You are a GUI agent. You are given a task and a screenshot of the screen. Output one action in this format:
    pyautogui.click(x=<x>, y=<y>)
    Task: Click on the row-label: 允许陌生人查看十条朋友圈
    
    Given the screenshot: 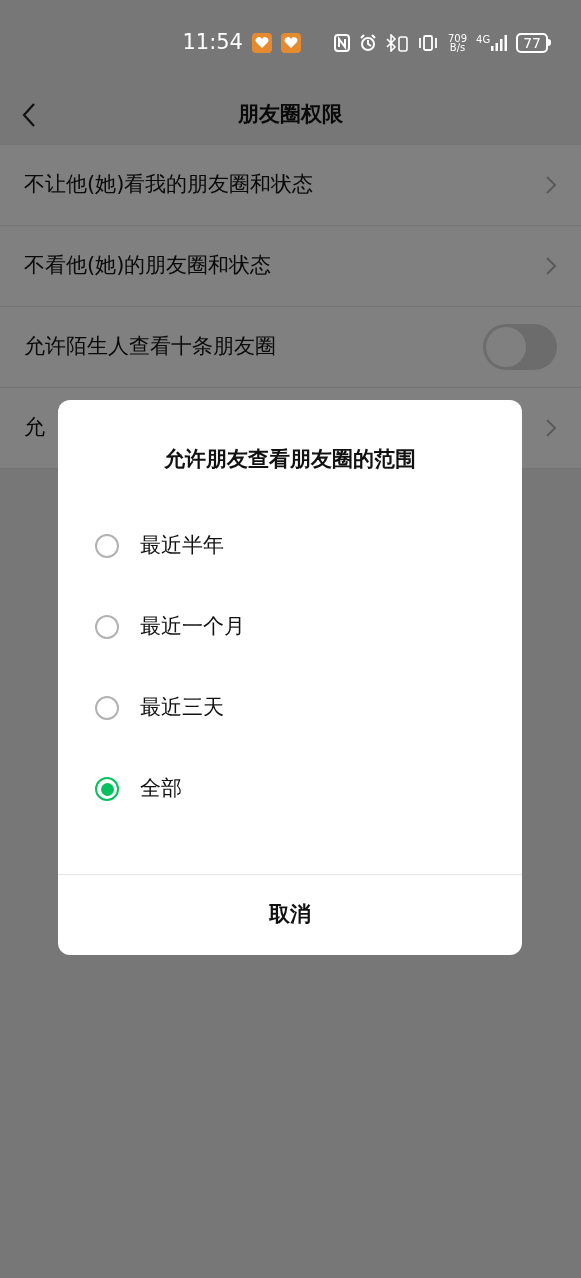 What is the action you would take?
    pyautogui.click(x=150, y=347)
    